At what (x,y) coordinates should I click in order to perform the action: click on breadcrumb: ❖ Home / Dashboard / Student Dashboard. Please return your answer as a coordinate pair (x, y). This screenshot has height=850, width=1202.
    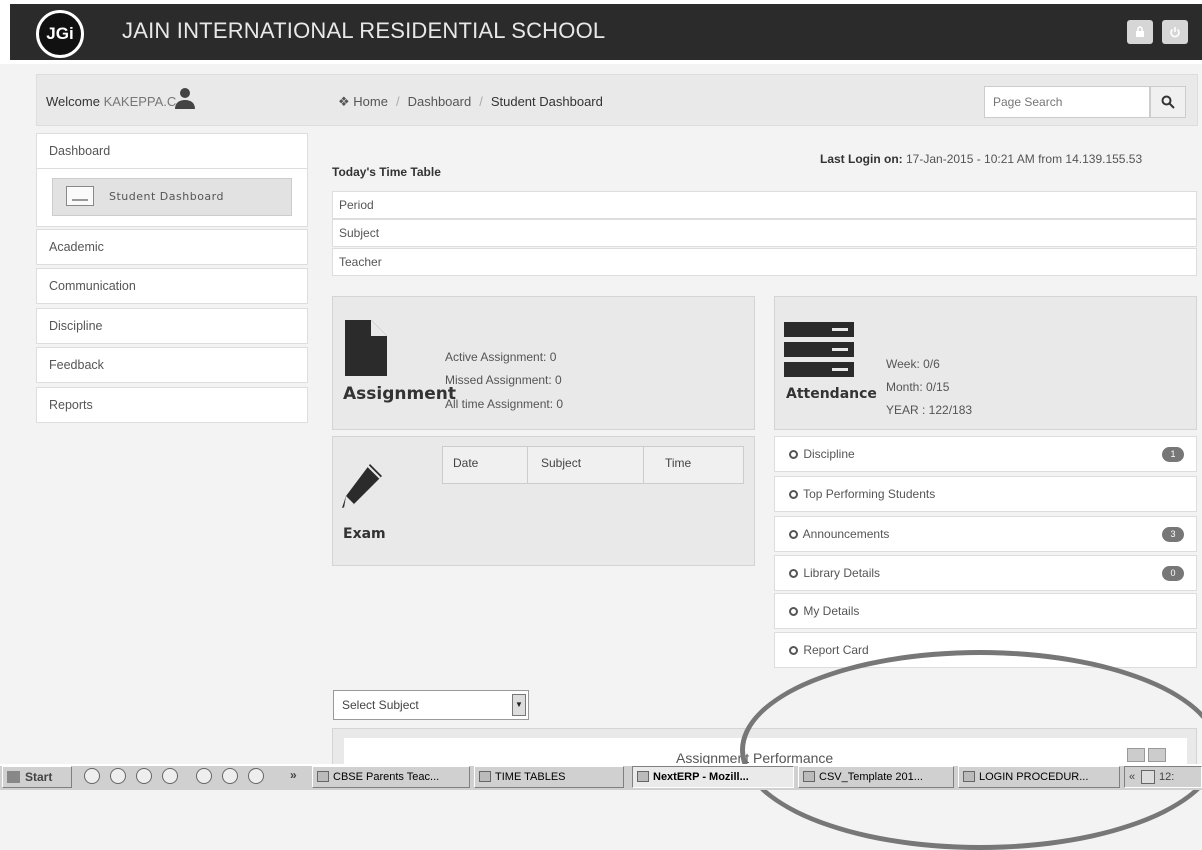
    Looking at the image, I should click on (470, 101).